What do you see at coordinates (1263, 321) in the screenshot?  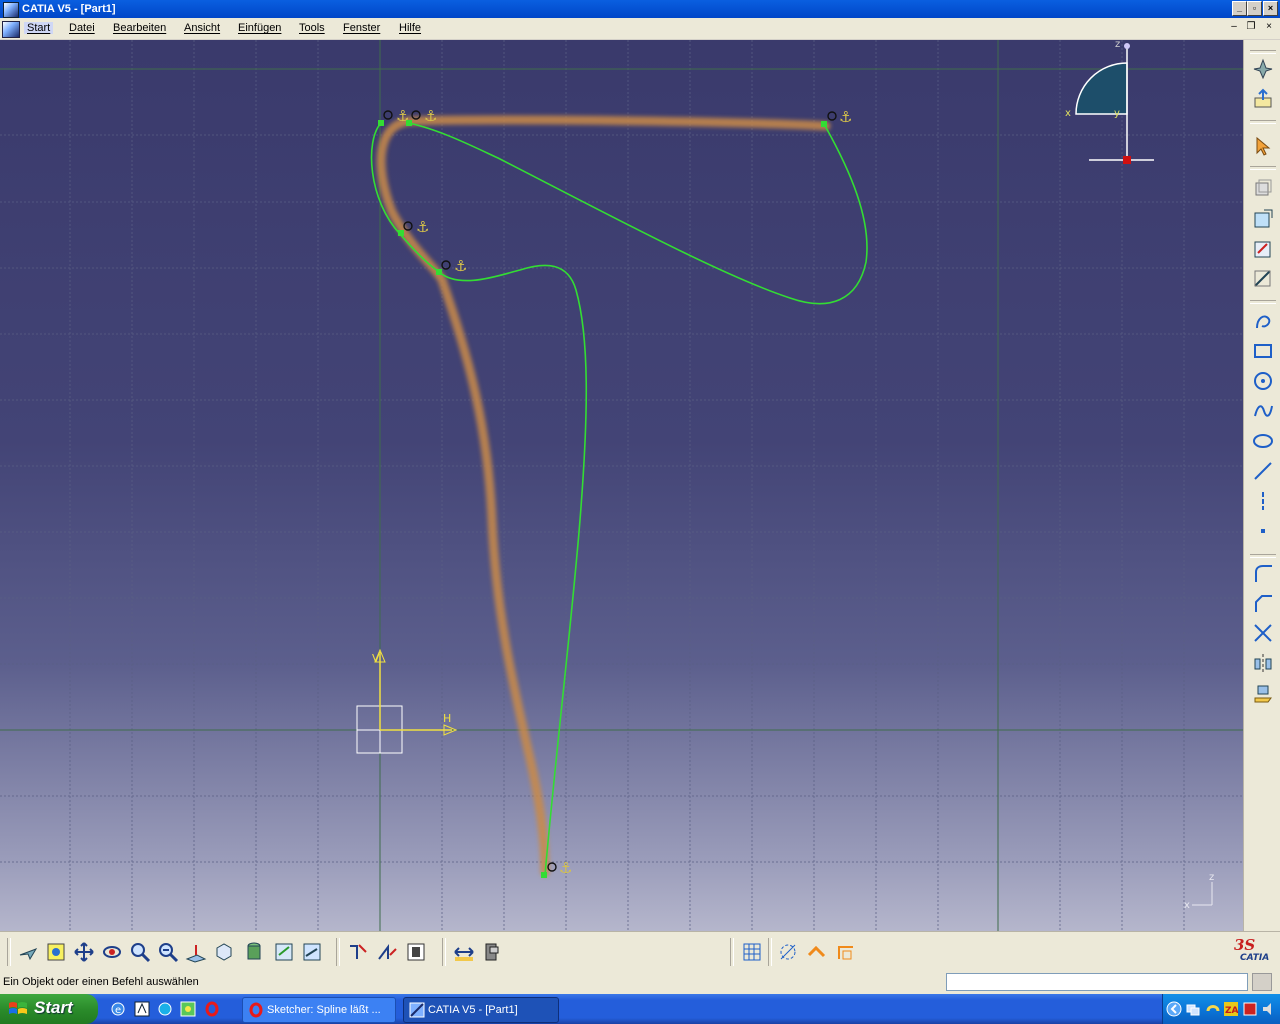 I see `profile-icon` at bounding box center [1263, 321].